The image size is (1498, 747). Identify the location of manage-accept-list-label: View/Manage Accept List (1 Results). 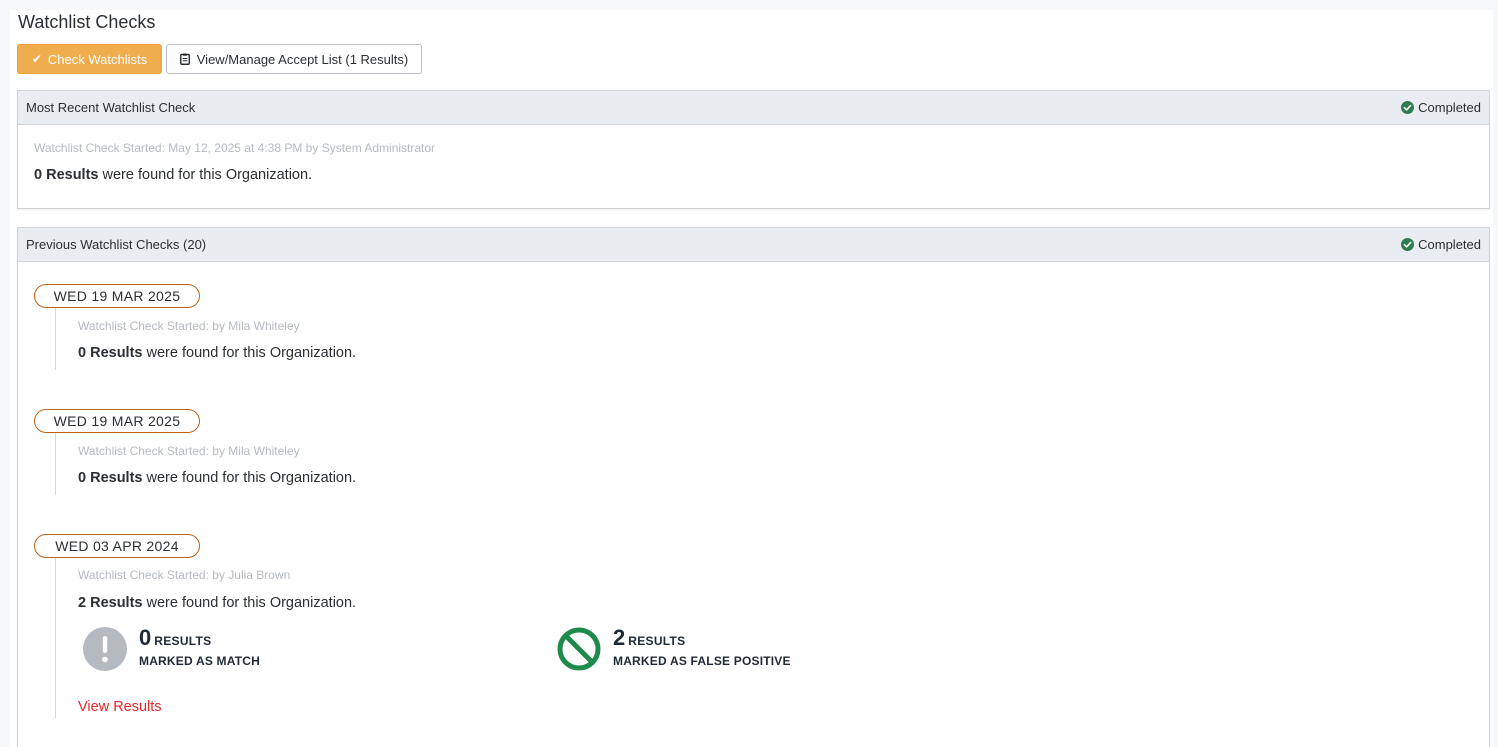
(302, 59).